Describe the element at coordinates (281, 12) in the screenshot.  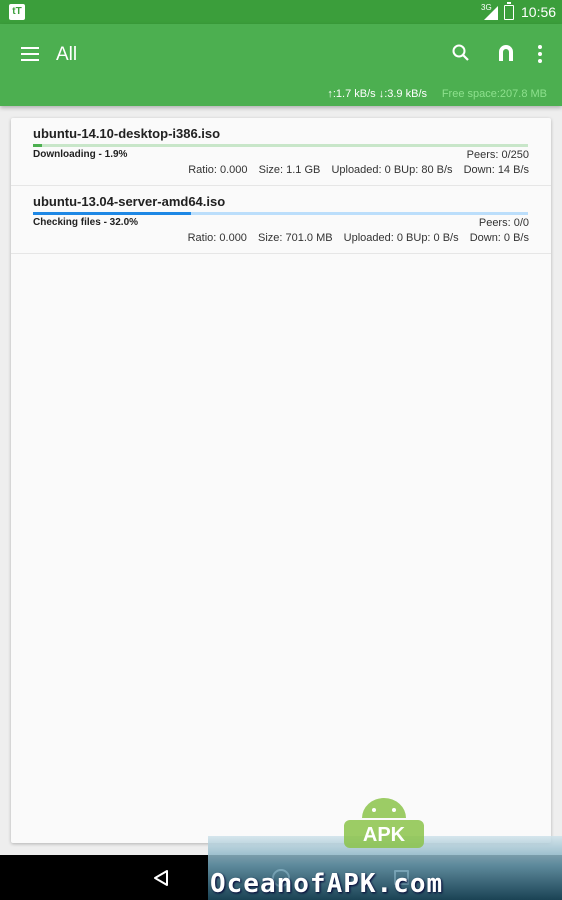
I see `status-bar: tT 3G 10:56` at that location.